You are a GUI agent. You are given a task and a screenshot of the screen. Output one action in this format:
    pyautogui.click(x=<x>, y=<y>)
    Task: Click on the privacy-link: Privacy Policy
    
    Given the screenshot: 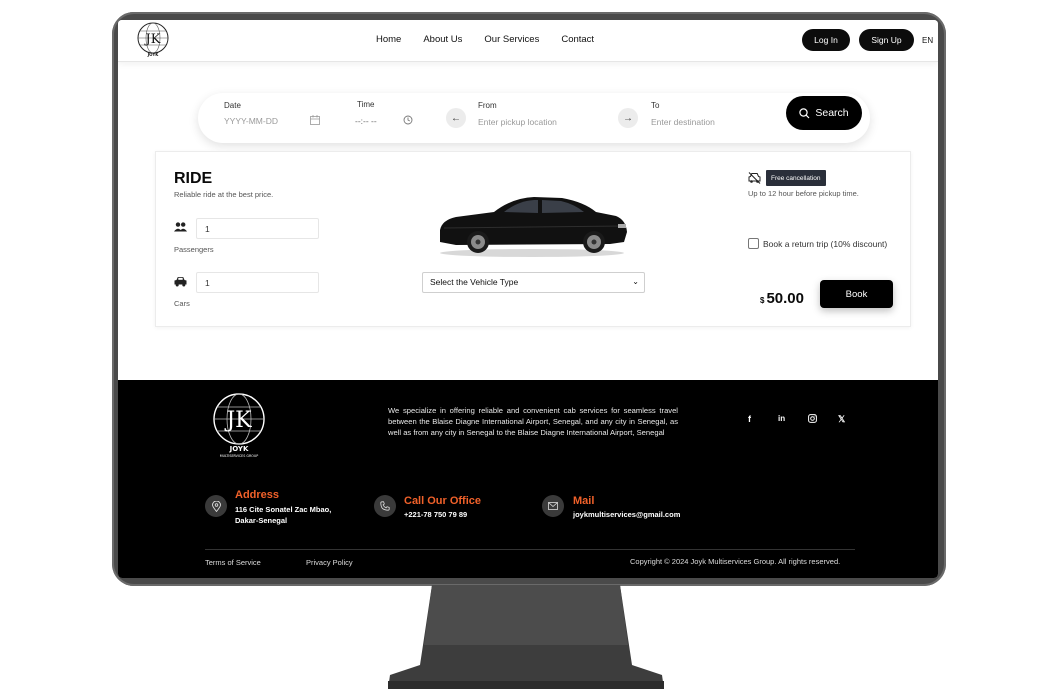 What is the action you would take?
    pyautogui.click(x=329, y=562)
    